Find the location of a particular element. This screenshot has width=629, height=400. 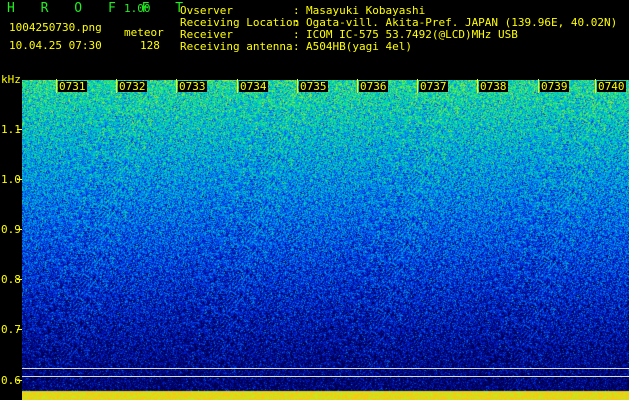

time-tick-label: 0737 is located at coordinates (432, 86).